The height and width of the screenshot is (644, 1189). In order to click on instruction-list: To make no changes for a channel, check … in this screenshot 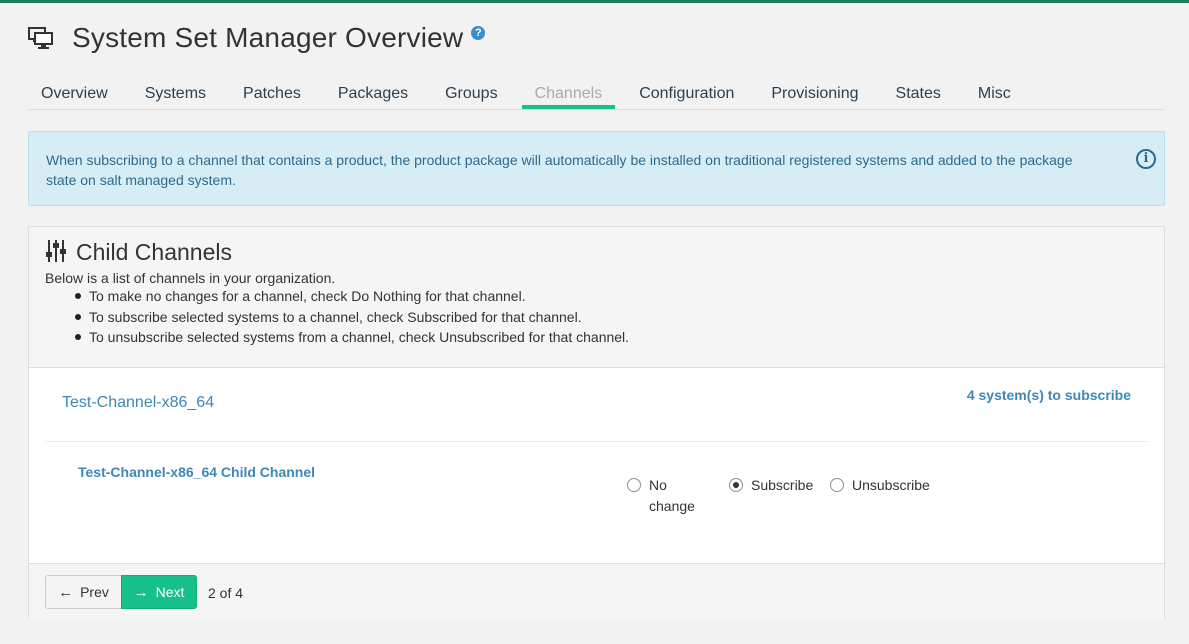, I will do `click(351, 317)`.